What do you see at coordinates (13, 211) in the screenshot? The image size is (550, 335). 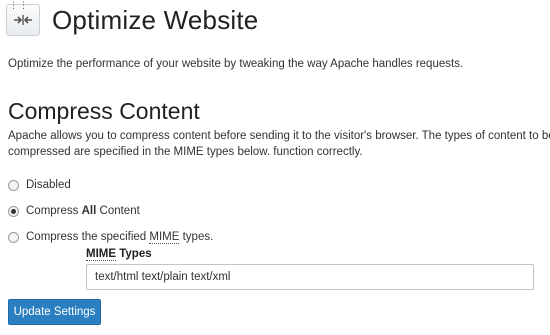 I see `radio-compress-all` at bounding box center [13, 211].